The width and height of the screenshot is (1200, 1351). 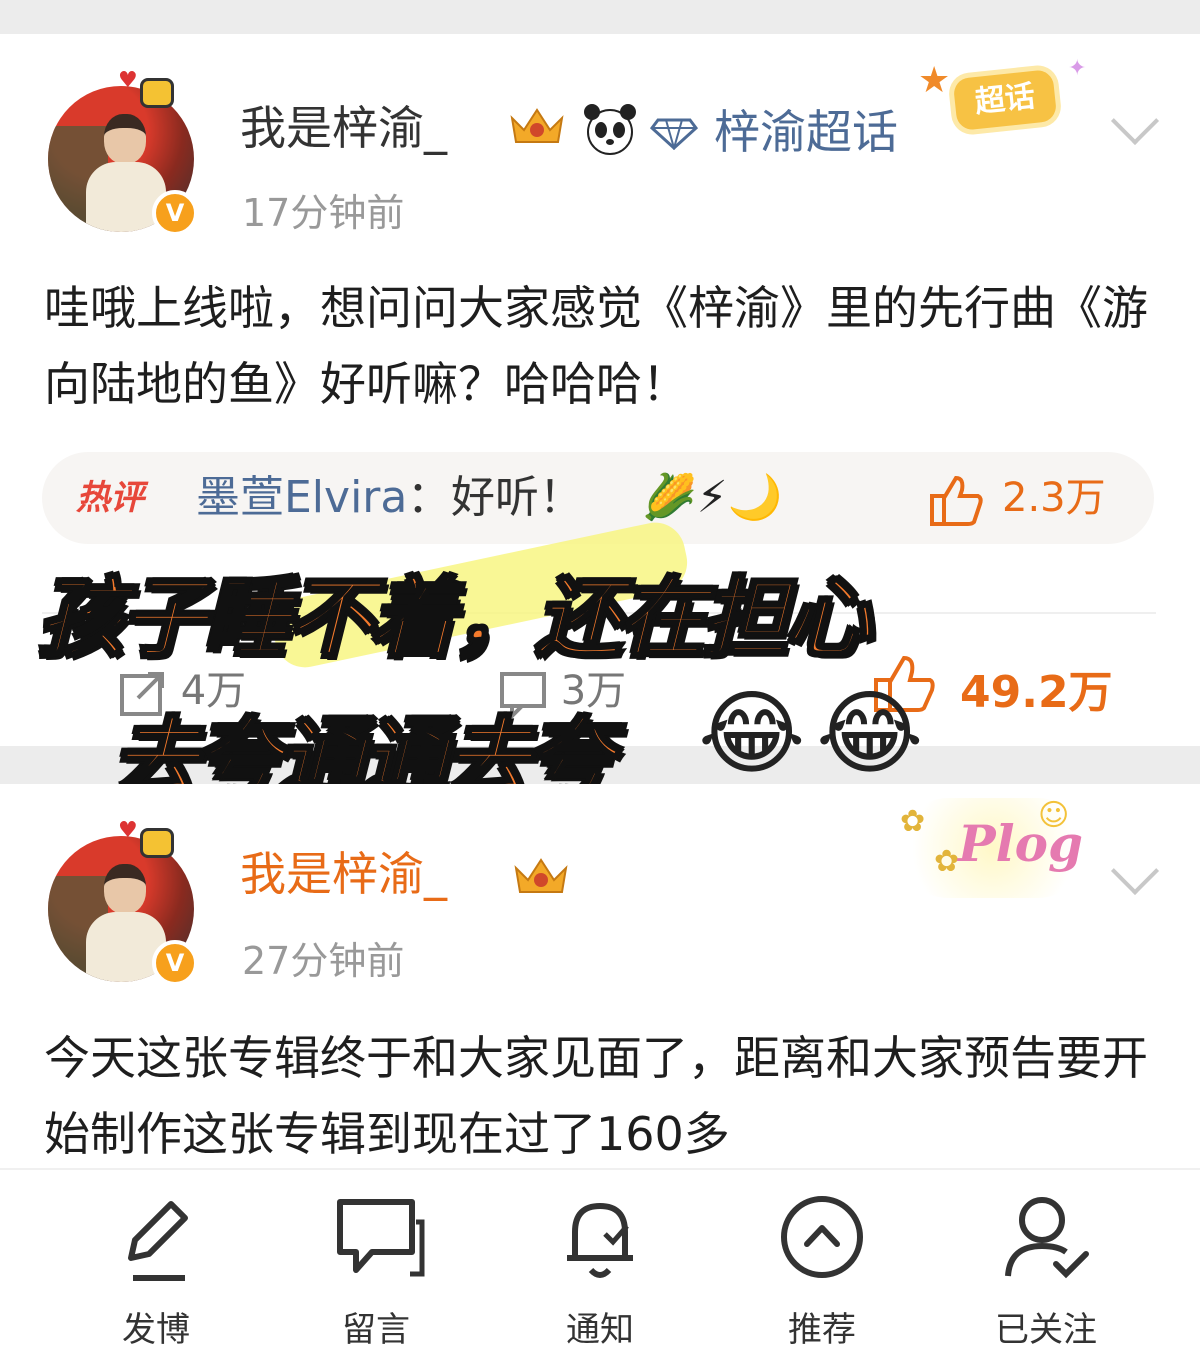 I want to click on panda-icon, so click(x=610, y=129).